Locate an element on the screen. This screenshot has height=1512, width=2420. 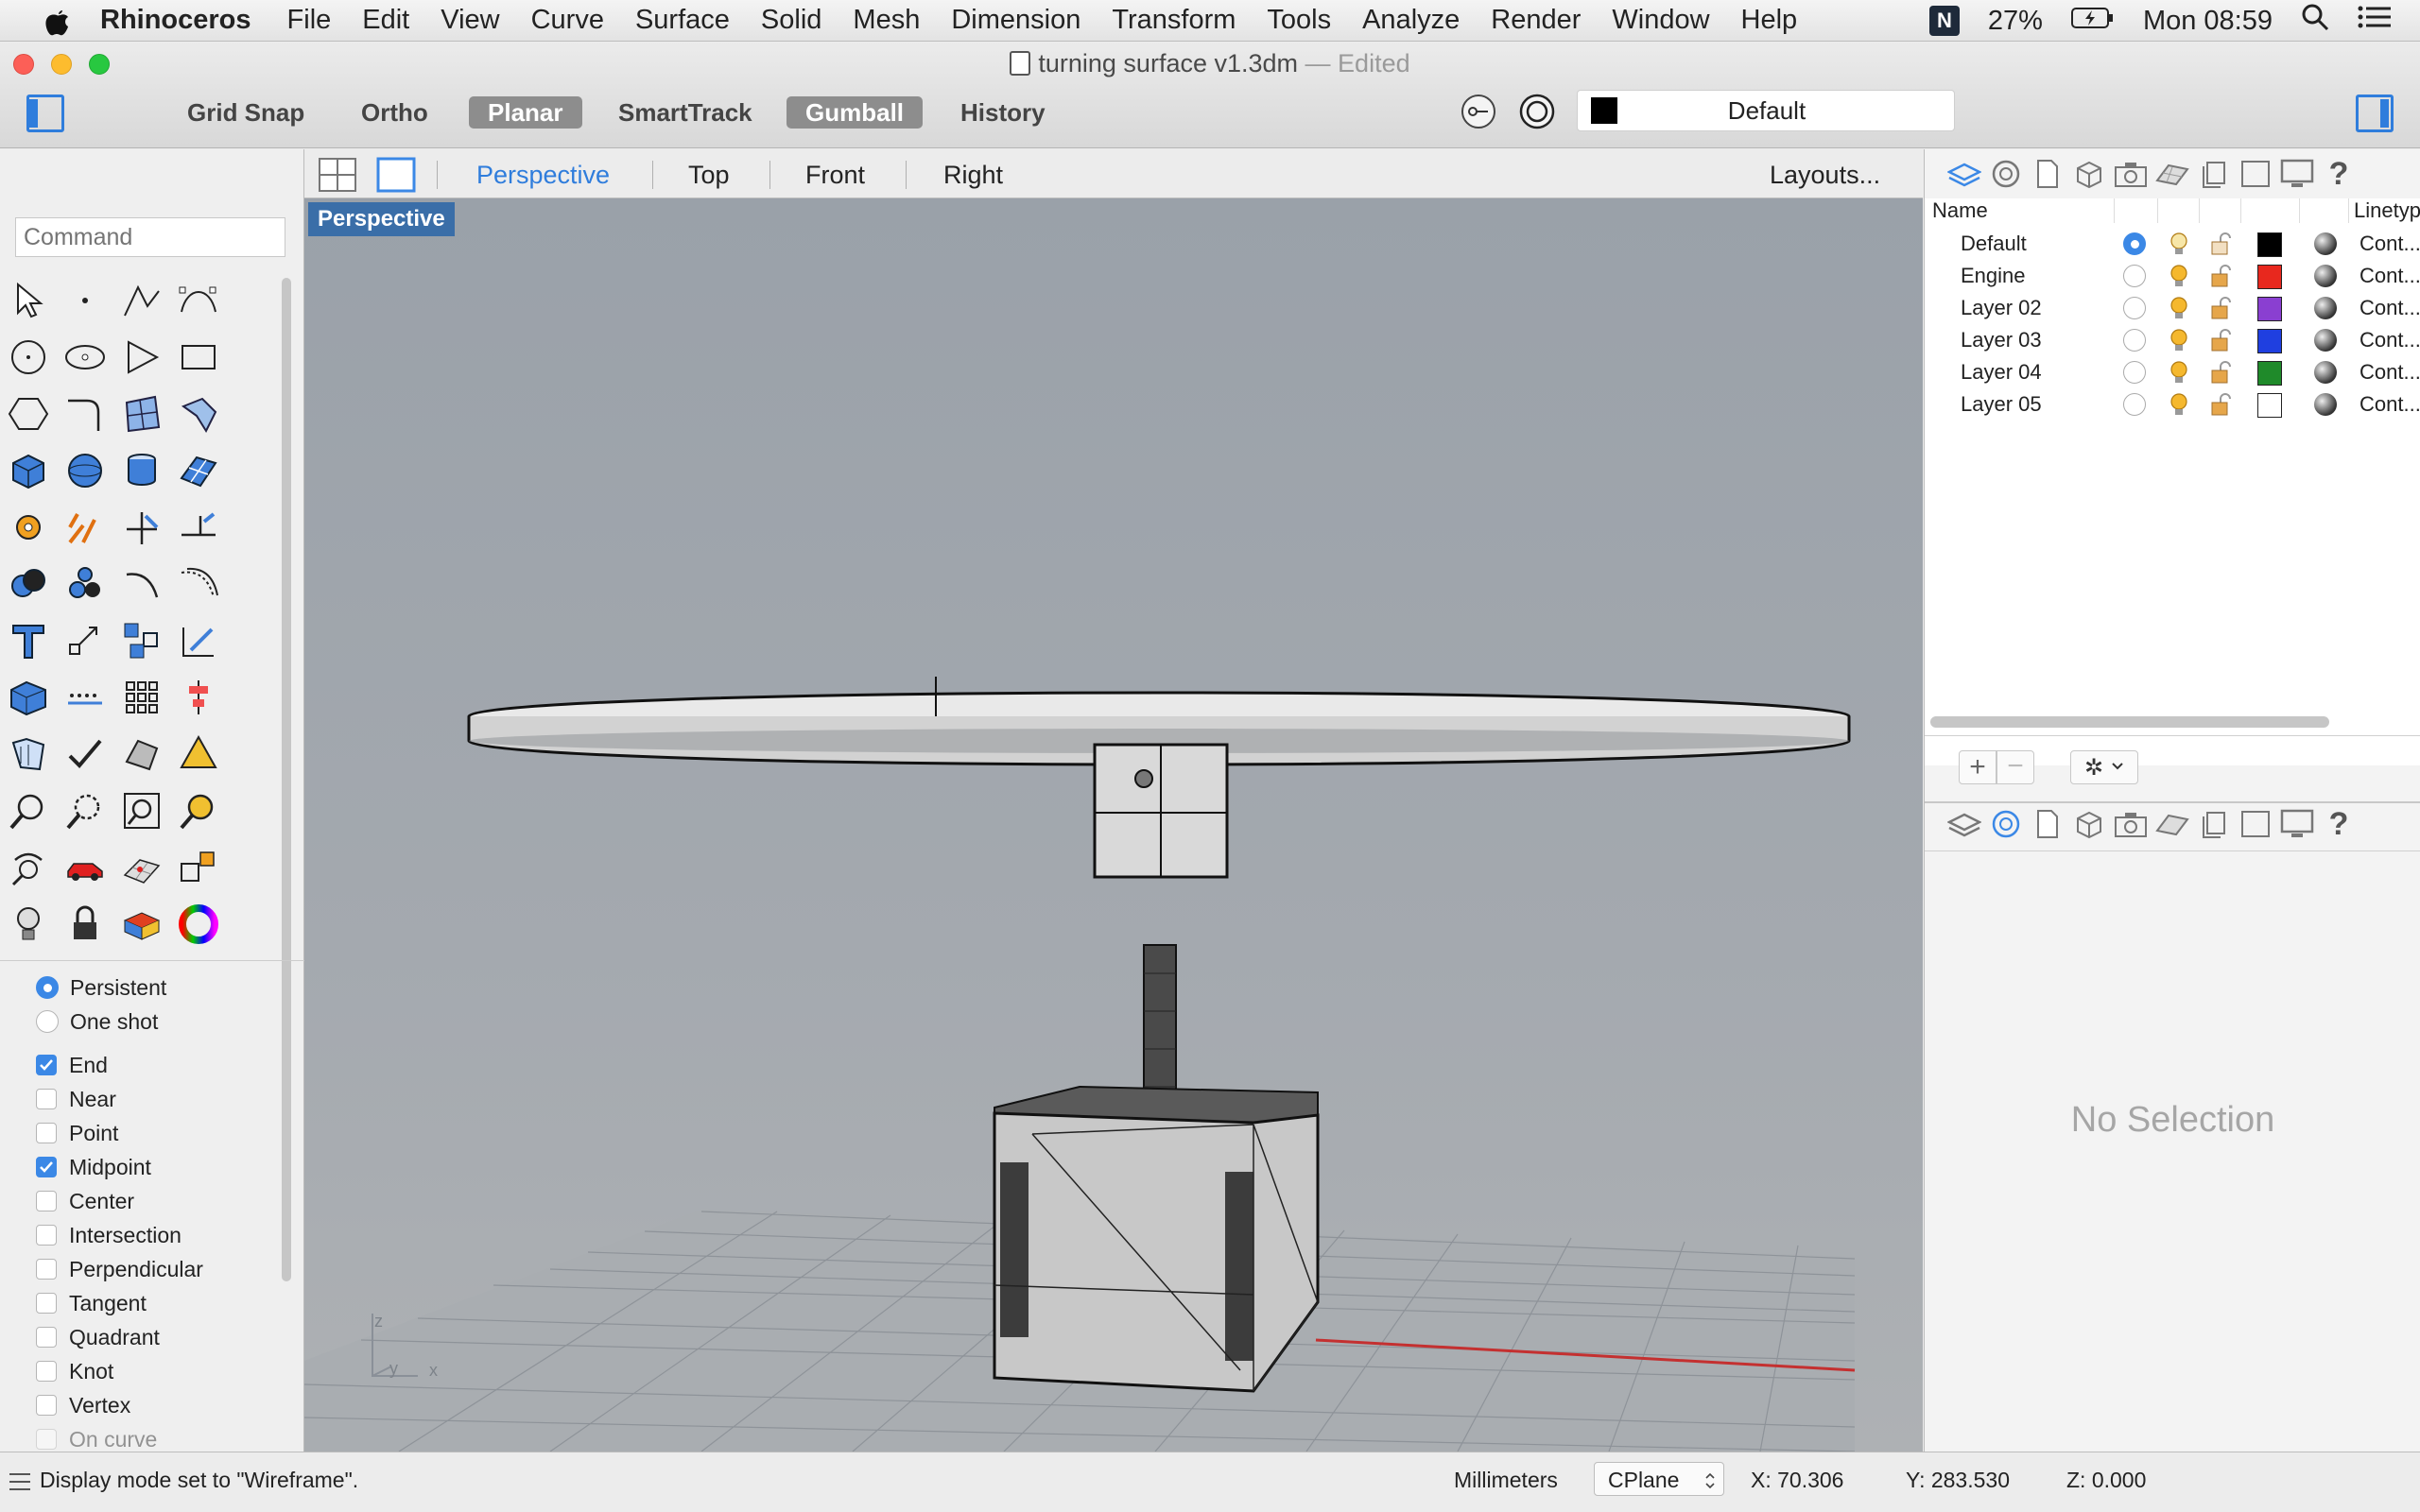
snap-near-checkbox: Near is located at coordinates (76, 1099).